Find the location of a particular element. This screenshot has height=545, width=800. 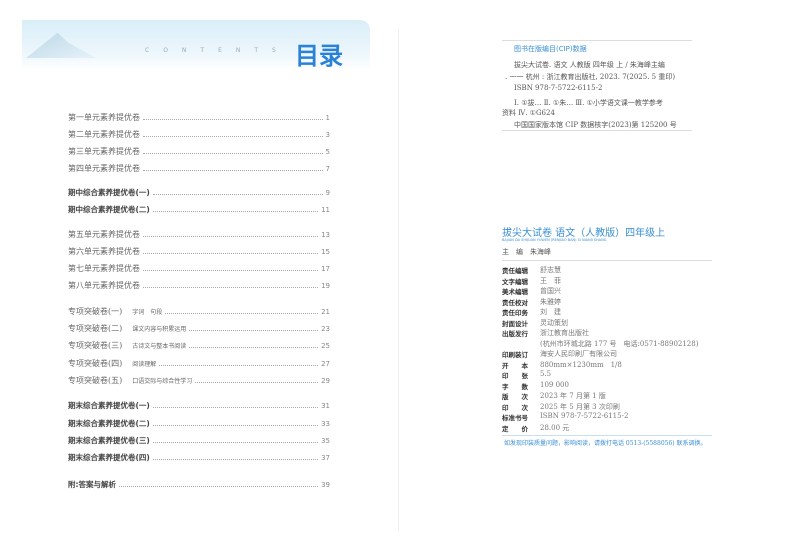

toc-page-number: 17 is located at coordinates (325, 269).